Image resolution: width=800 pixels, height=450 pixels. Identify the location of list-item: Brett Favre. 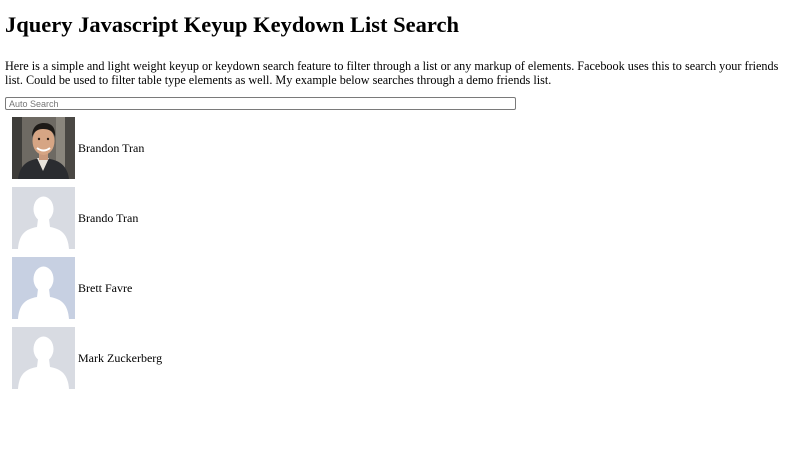
(403, 288).